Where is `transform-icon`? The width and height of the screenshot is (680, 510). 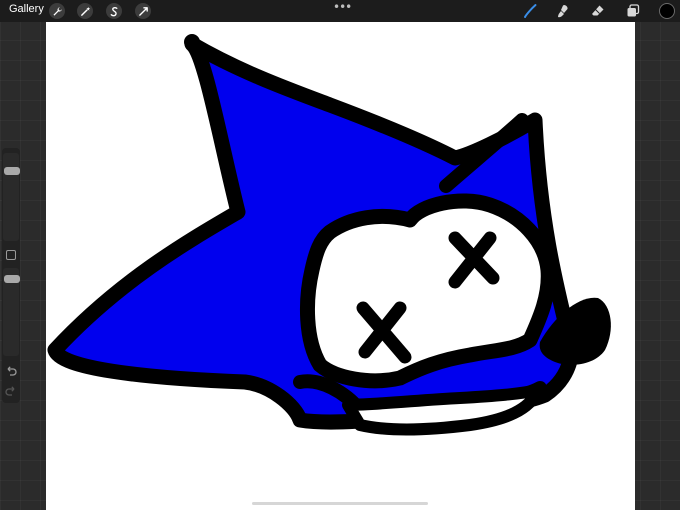 transform-icon is located at coordinates (143, 11).